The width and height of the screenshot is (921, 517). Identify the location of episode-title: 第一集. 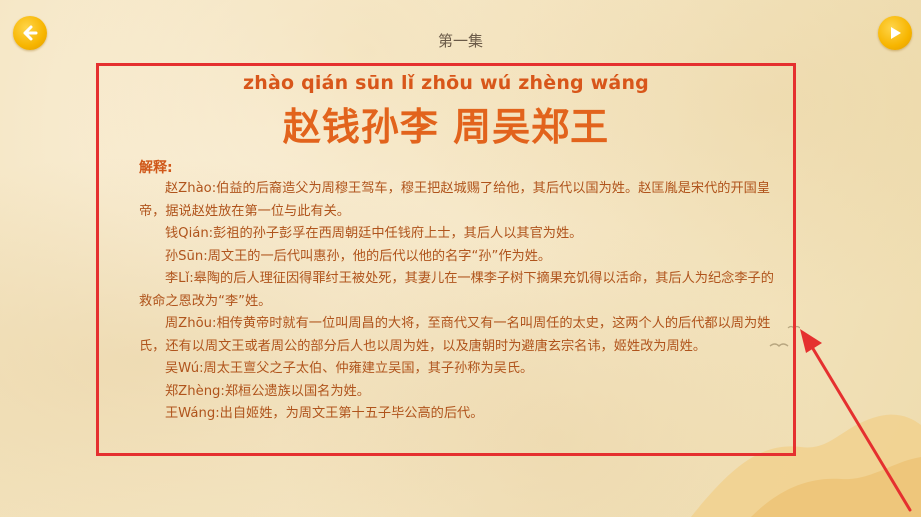
(460, 41).